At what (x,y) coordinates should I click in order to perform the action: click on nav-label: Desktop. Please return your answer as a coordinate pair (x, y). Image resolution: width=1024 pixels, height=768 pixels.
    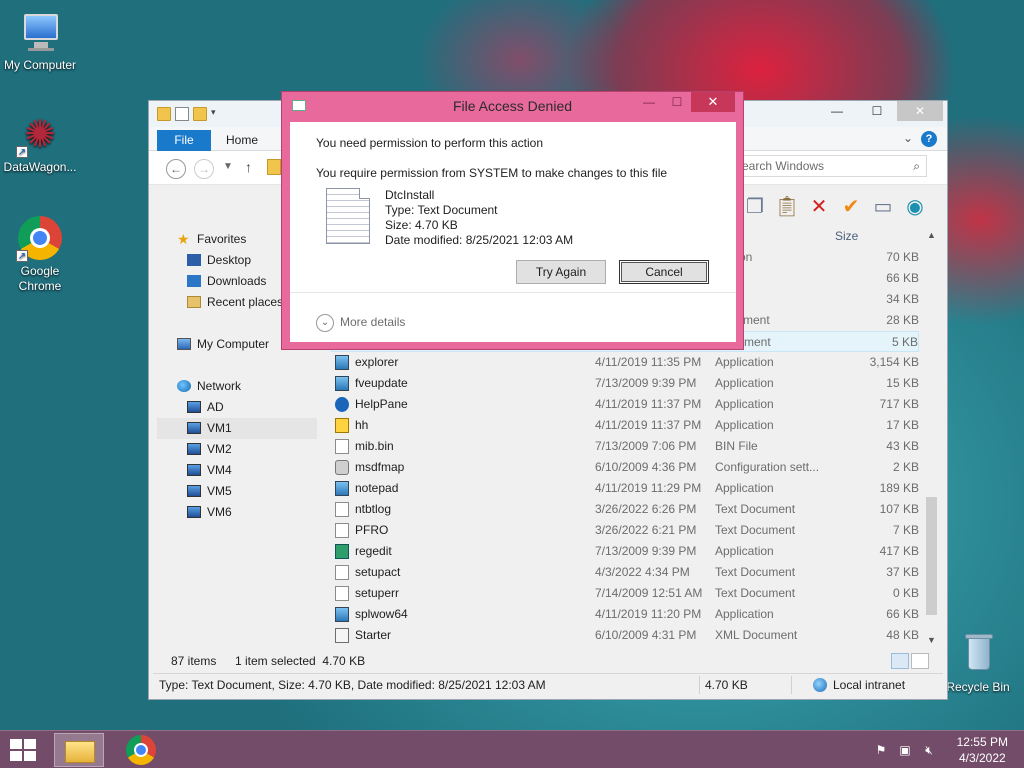
    Looking at the image, I should click on (229, 260).